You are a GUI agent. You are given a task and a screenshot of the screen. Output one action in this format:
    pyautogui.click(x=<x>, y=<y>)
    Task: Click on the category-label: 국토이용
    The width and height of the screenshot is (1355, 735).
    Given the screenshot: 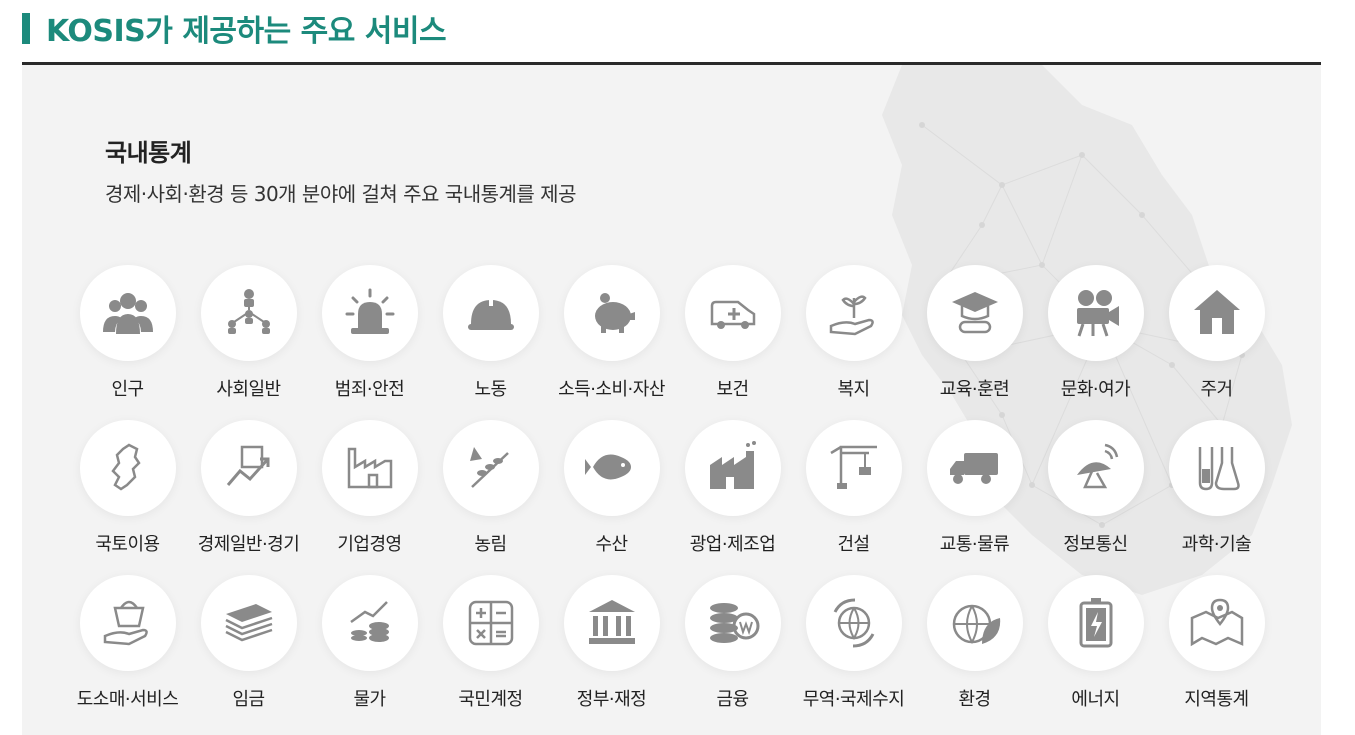 What is the action you would take?
    pyautogui.click(x=127, y=544)
    